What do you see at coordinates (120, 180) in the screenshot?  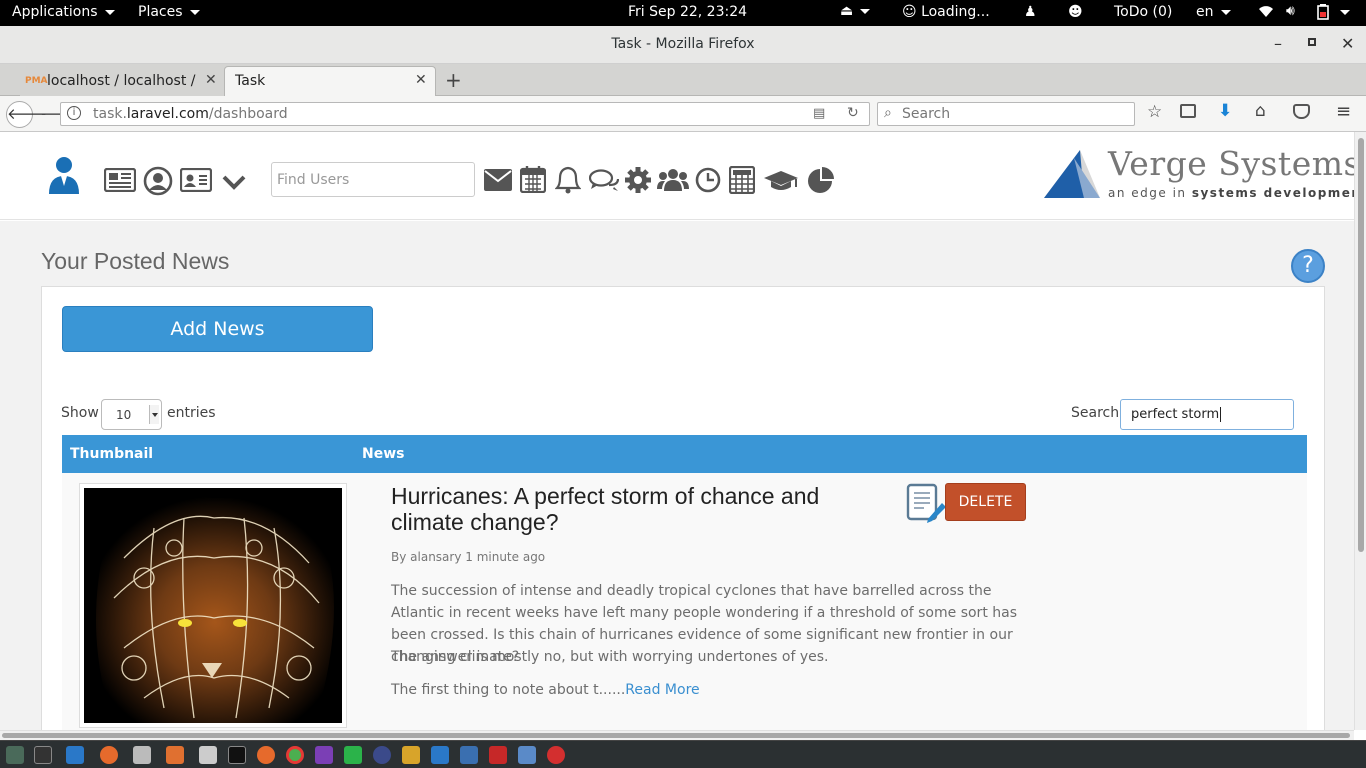 I see `news-icon` at bounding box center [120, 180].